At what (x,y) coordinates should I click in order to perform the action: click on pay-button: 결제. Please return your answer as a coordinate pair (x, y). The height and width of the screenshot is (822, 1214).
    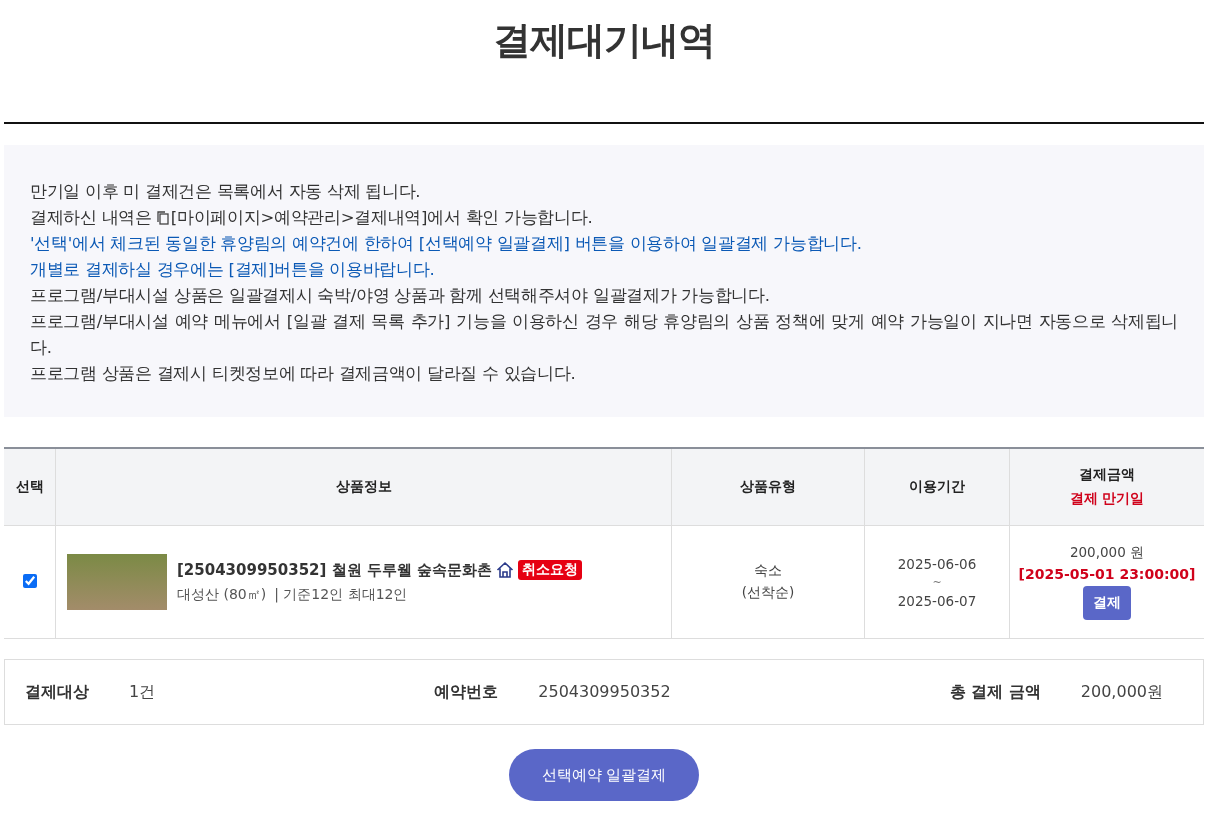
    Looking at the image, I should click on (1107, 603).